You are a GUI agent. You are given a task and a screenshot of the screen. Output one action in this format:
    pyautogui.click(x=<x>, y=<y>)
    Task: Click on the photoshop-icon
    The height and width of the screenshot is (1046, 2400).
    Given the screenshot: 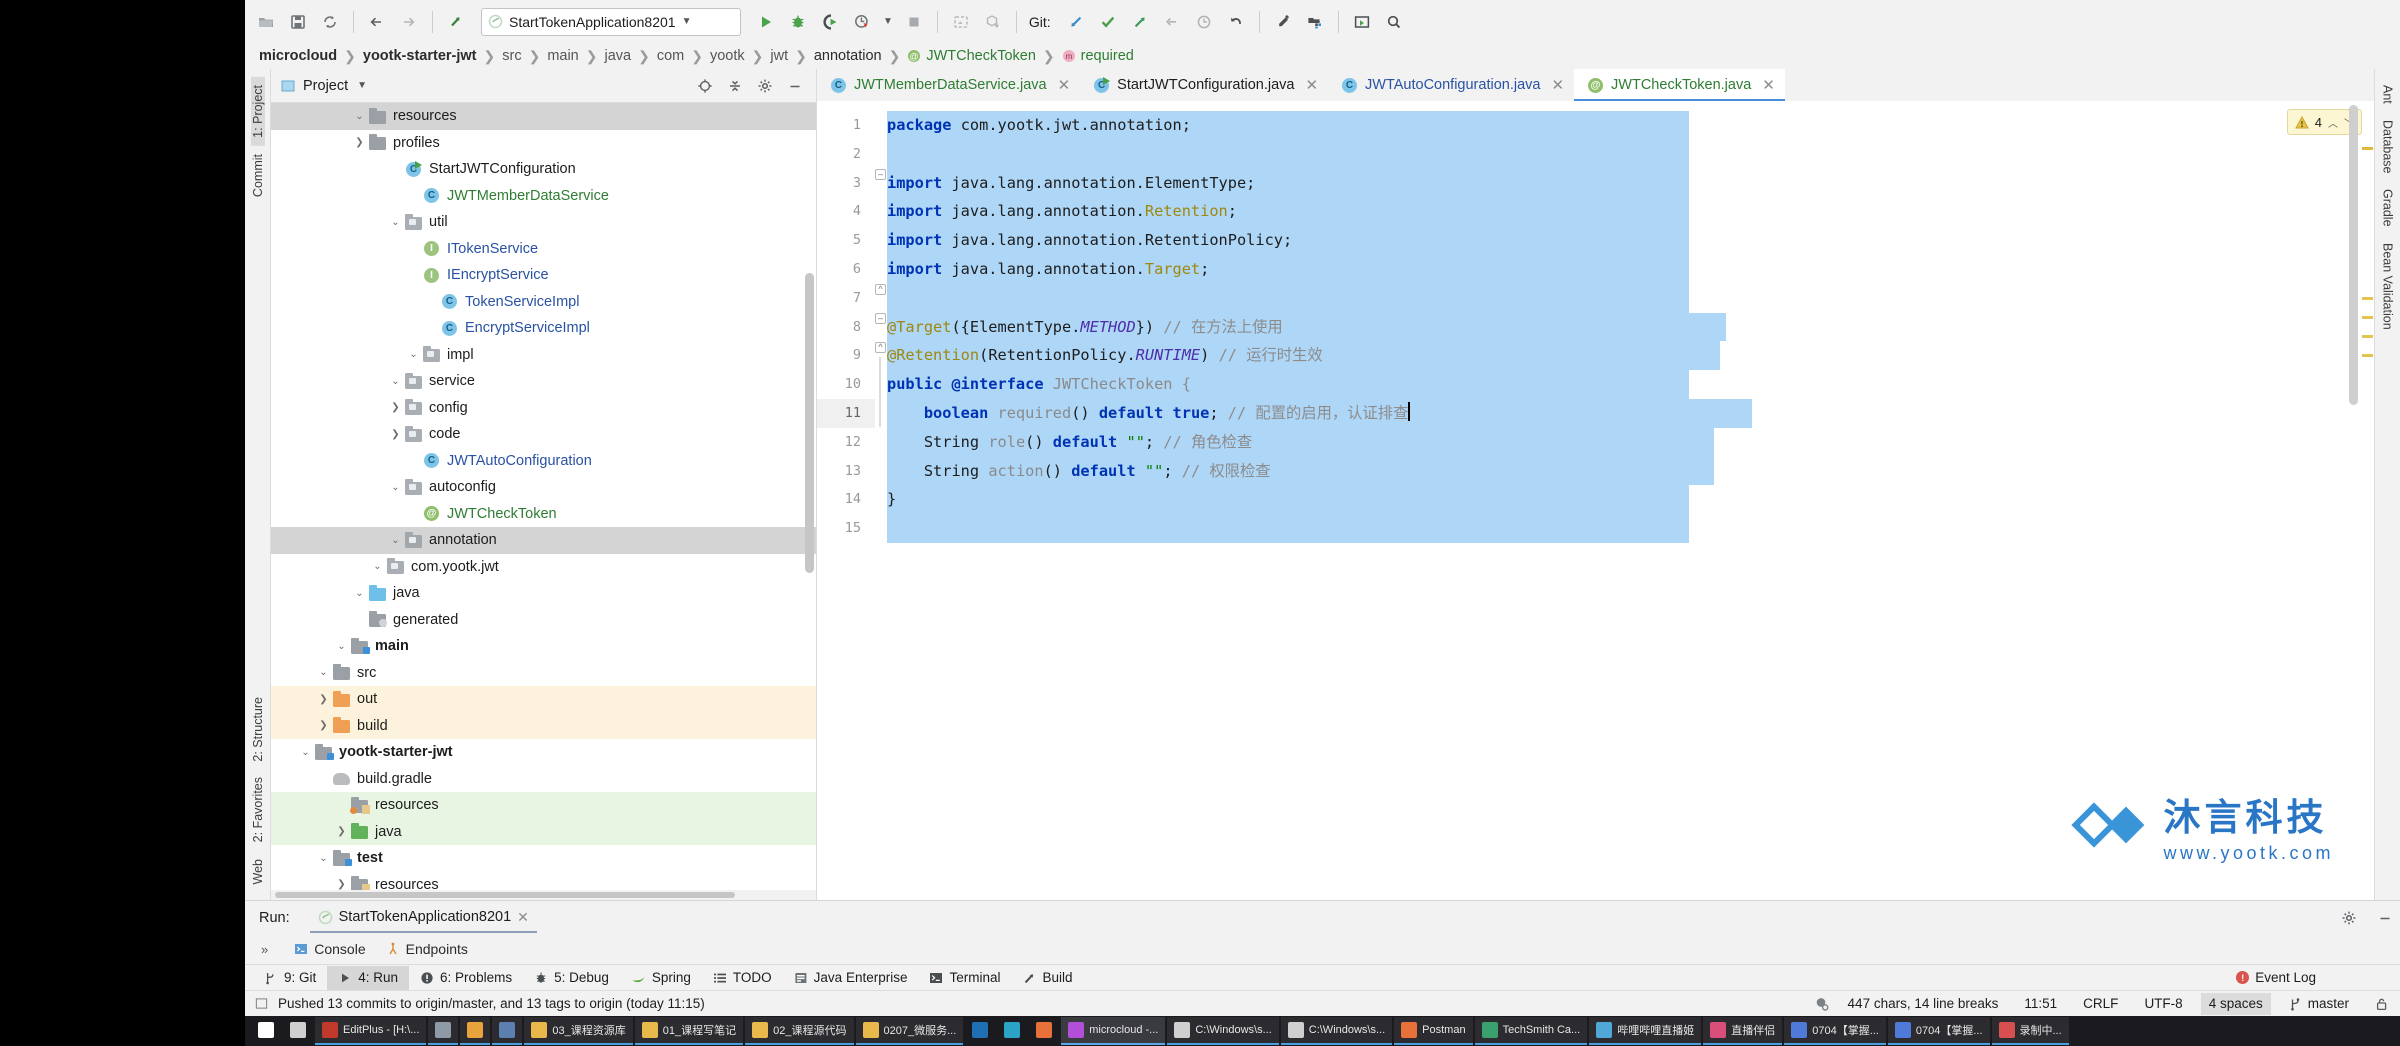 What is the action you would take?
    pyautogui.click(x=980, y=1030)
    